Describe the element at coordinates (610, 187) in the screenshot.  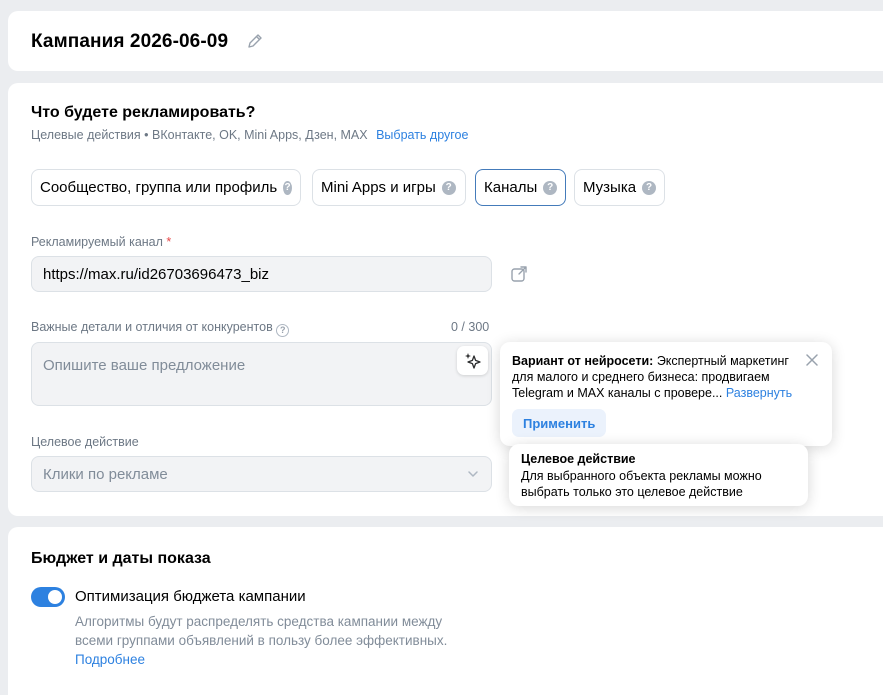
I see `chip-music-label: Музыка` at that location.